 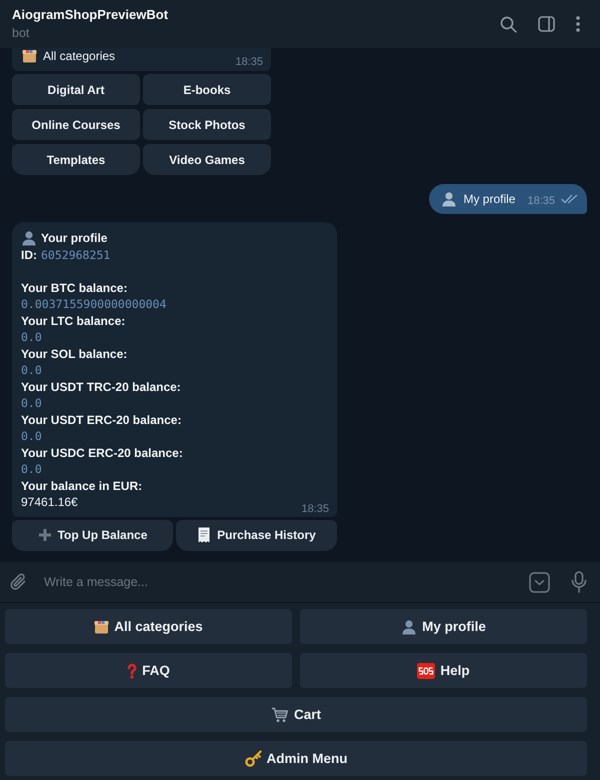 I want to click on microphone-icon, so click(x=579, y=582).